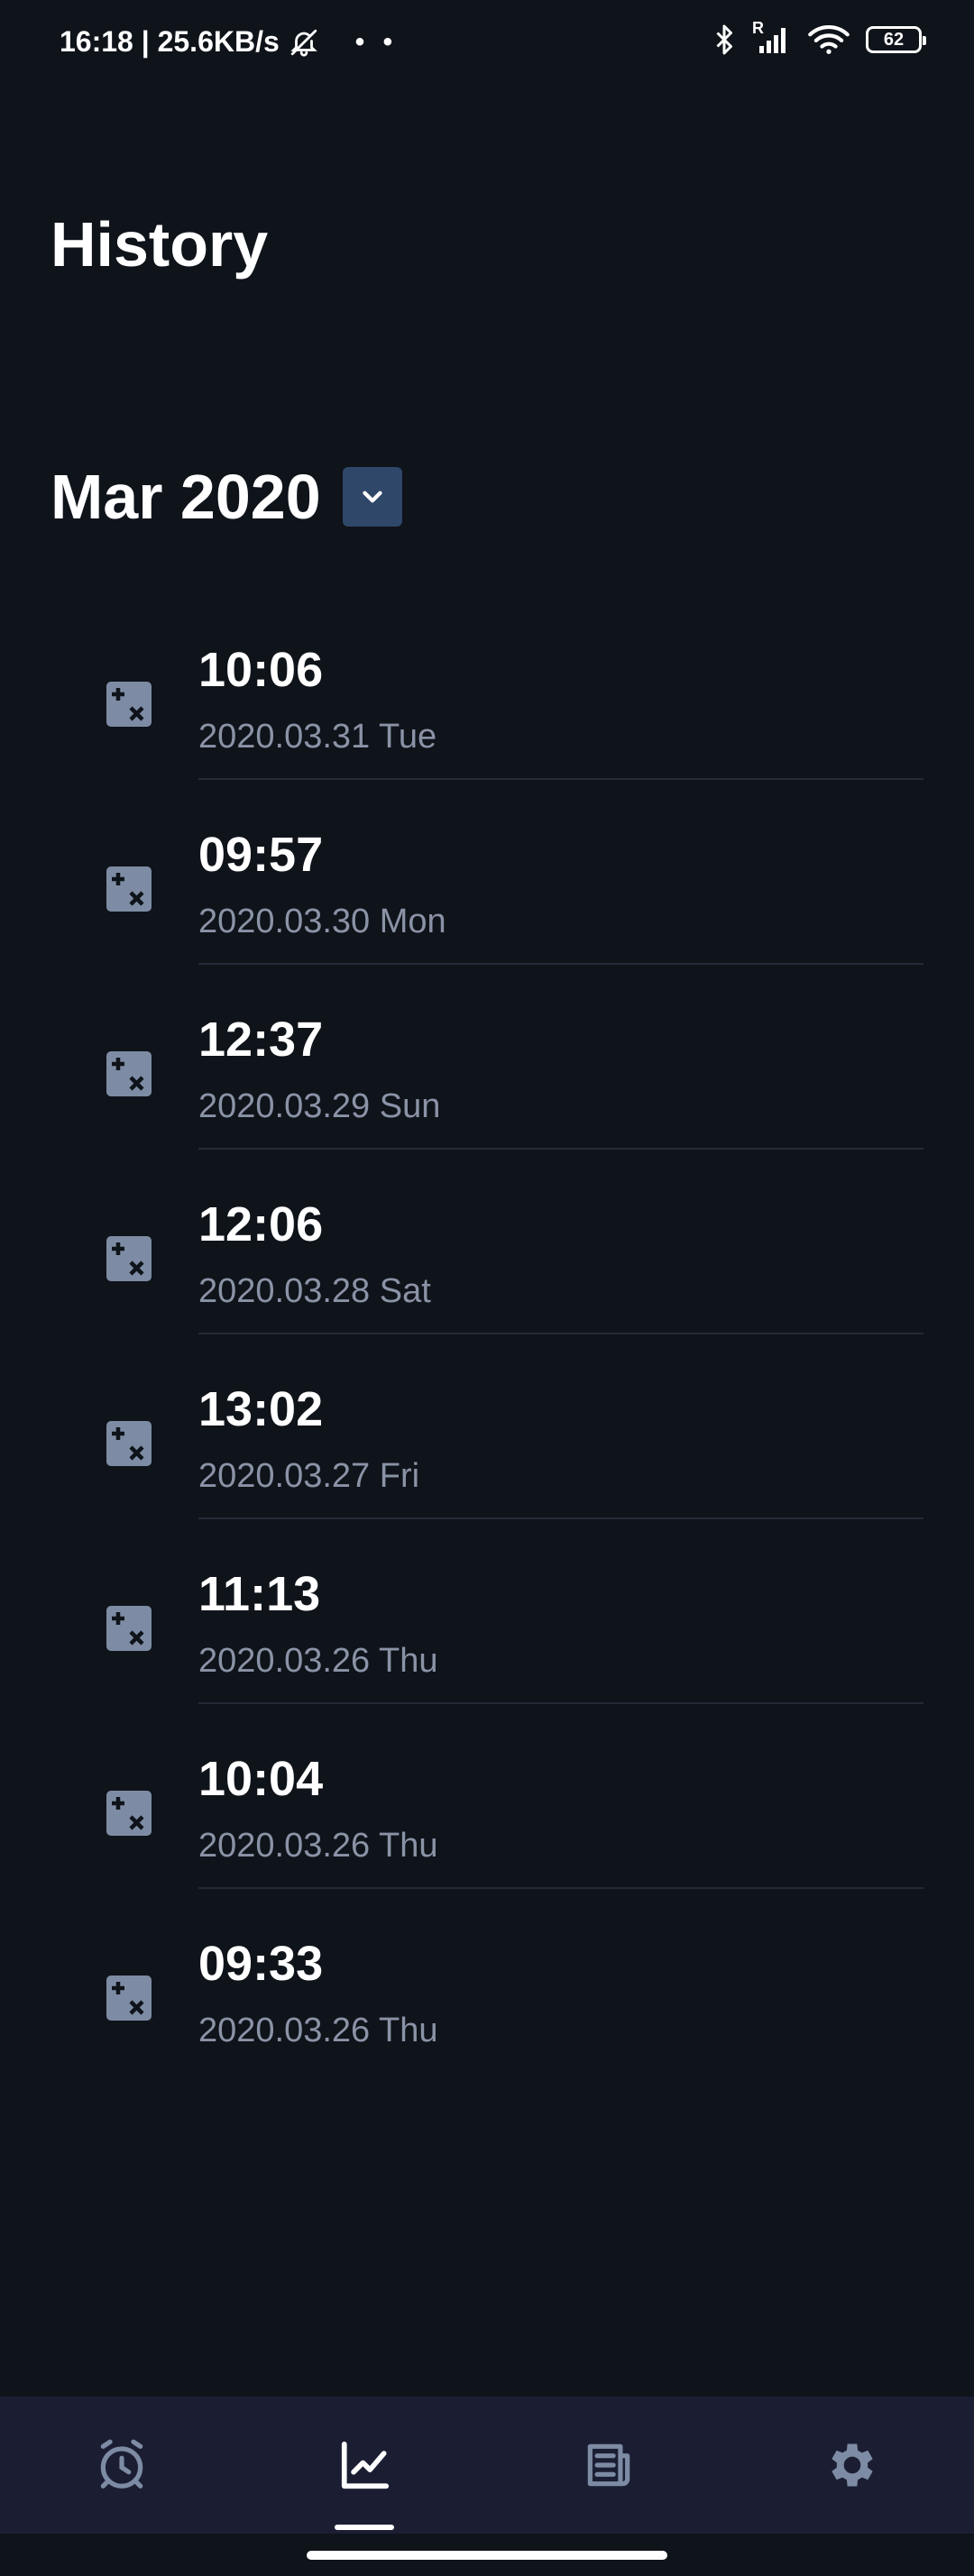 This screenshot has height=2576, width=974. Describe the element at coordinates (487, 1981) in the screenshot. I see `history-item: 09:33 2020.03.26 Thu` at that location.